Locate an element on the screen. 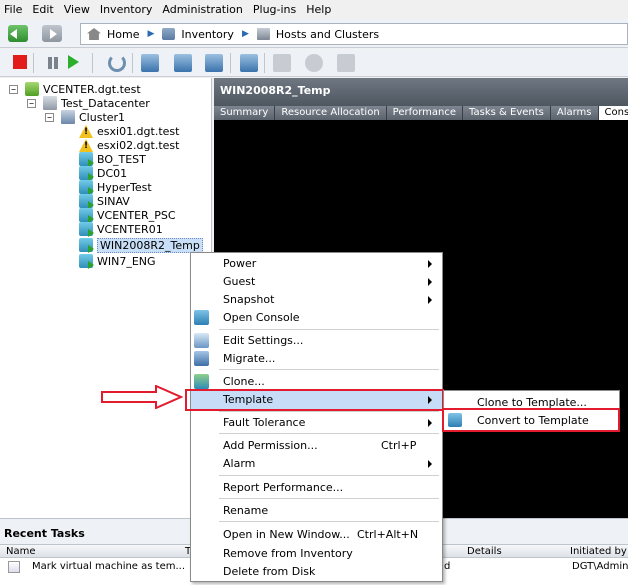  task-icon is located at coordinates (14, 567).